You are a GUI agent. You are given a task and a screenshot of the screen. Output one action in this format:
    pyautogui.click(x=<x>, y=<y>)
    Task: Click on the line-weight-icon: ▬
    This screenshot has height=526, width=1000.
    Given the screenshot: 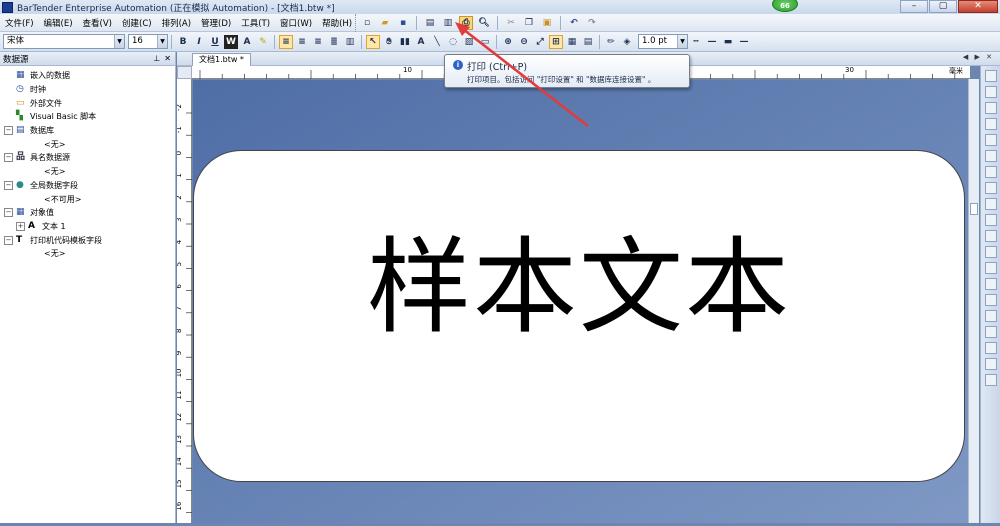 What is the action you would take?
    pyautogui.click(x=728, y=42)
    